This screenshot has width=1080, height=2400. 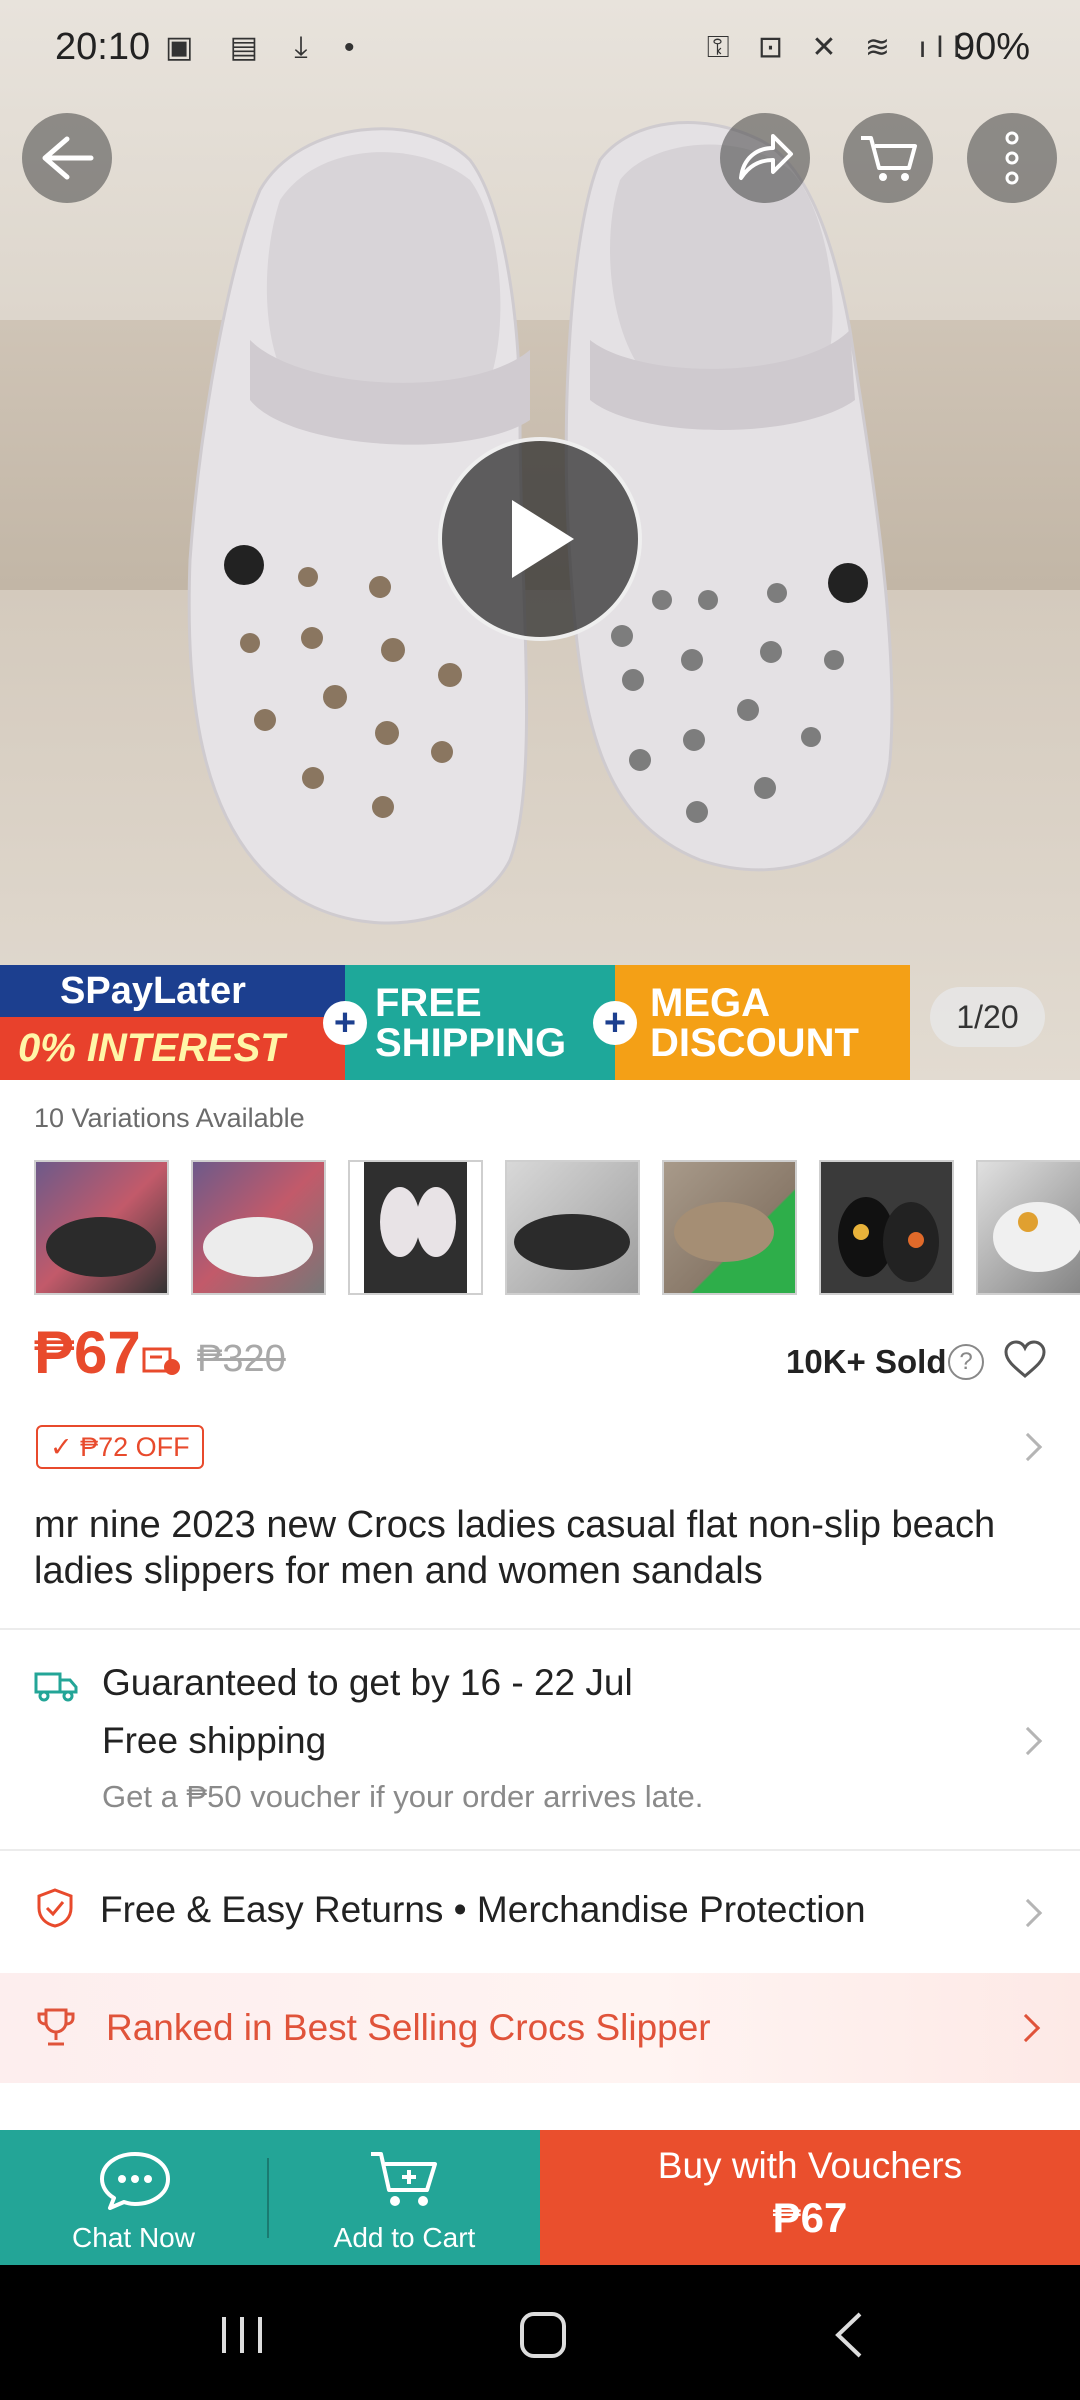 What do you see at coordinates (966, 1362) in the screenshot?
I see `help-icon: ?` at bounding box center [966, 1362].